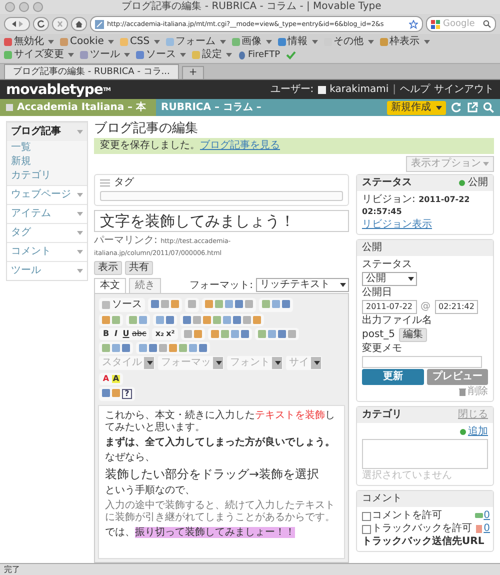  I want to click on add-category-link: 追加, so click(474, 432).